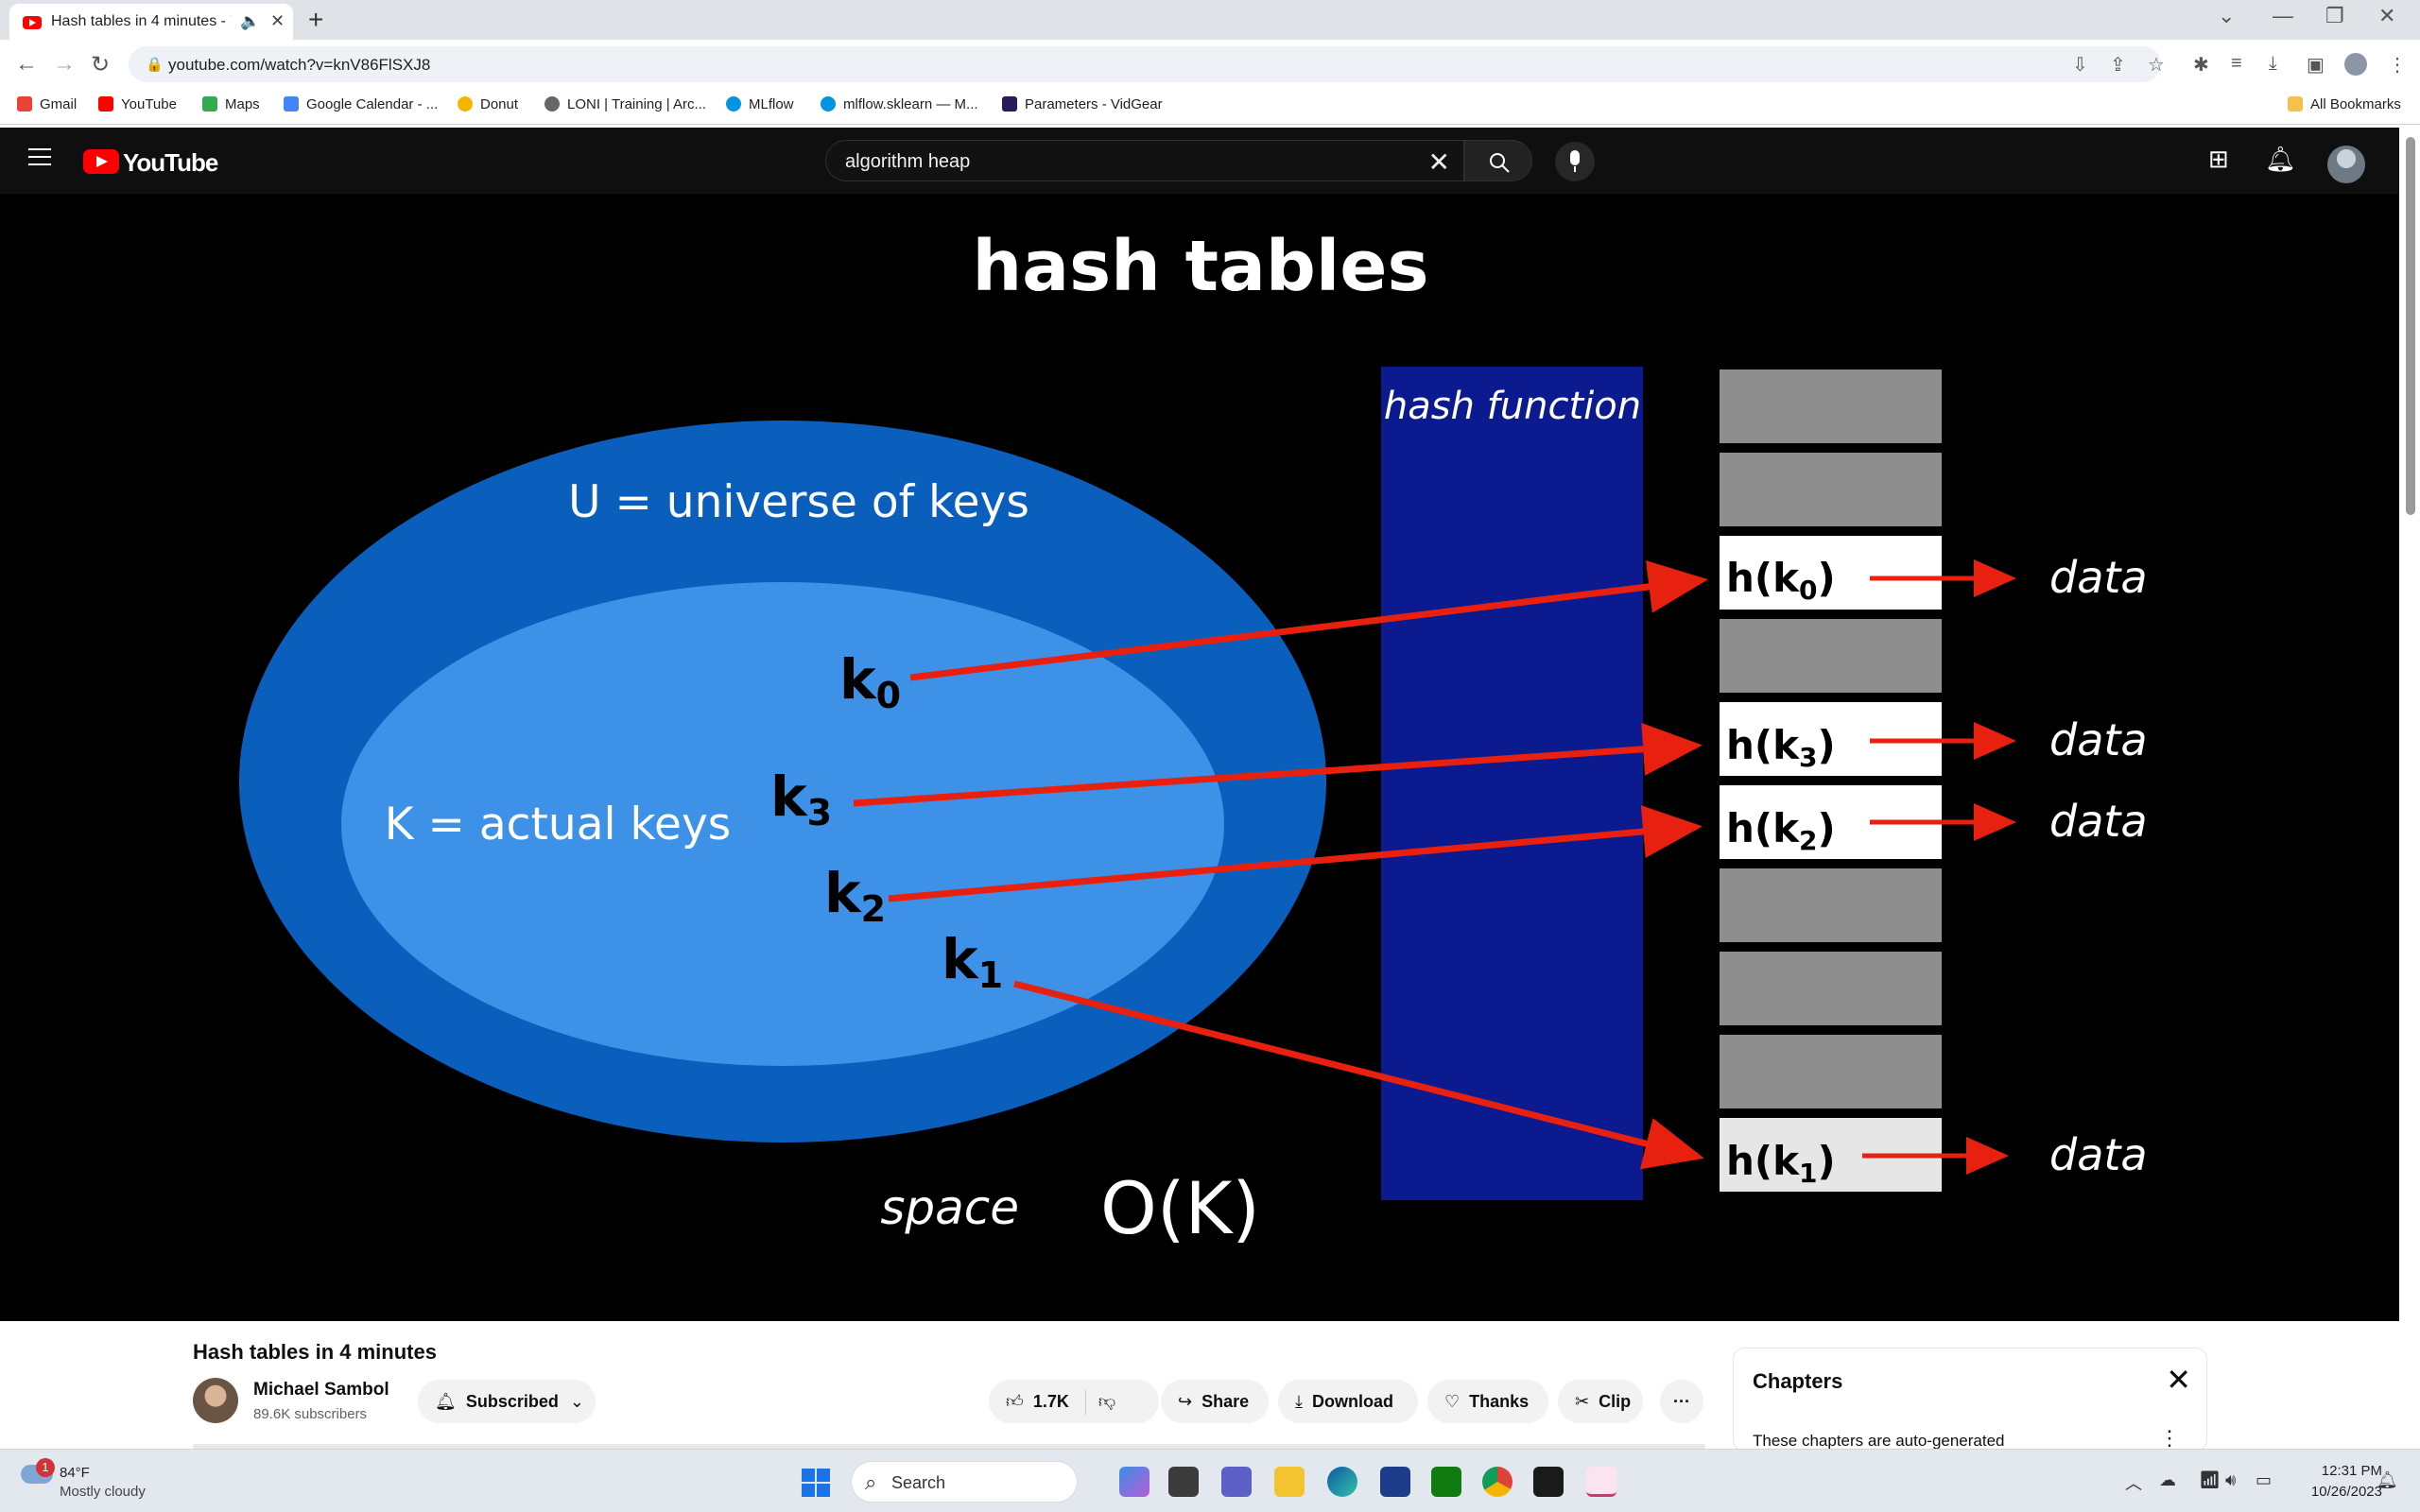  What do you see at coordinates (215, 1400) in the screenshot?
I see `channel-avatar` at bounding box center [215, 1400].